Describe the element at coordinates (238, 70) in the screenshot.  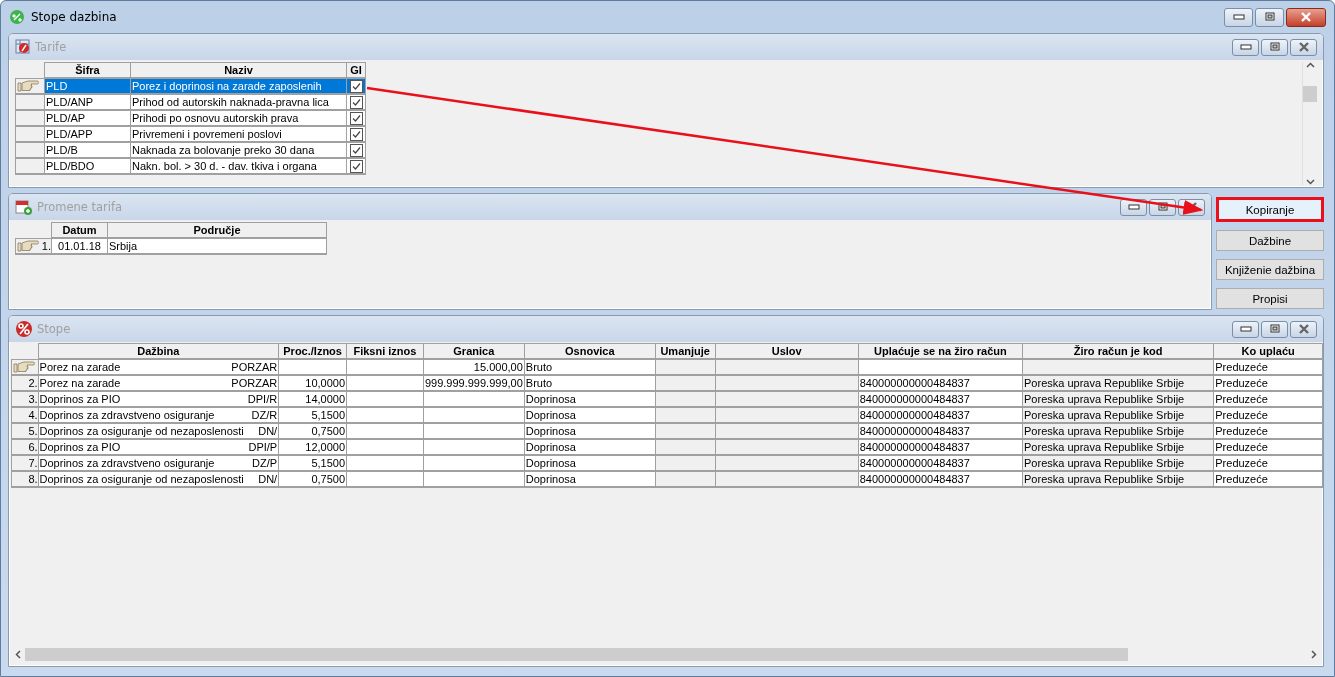
I see `column-header: Naziv` at that location.